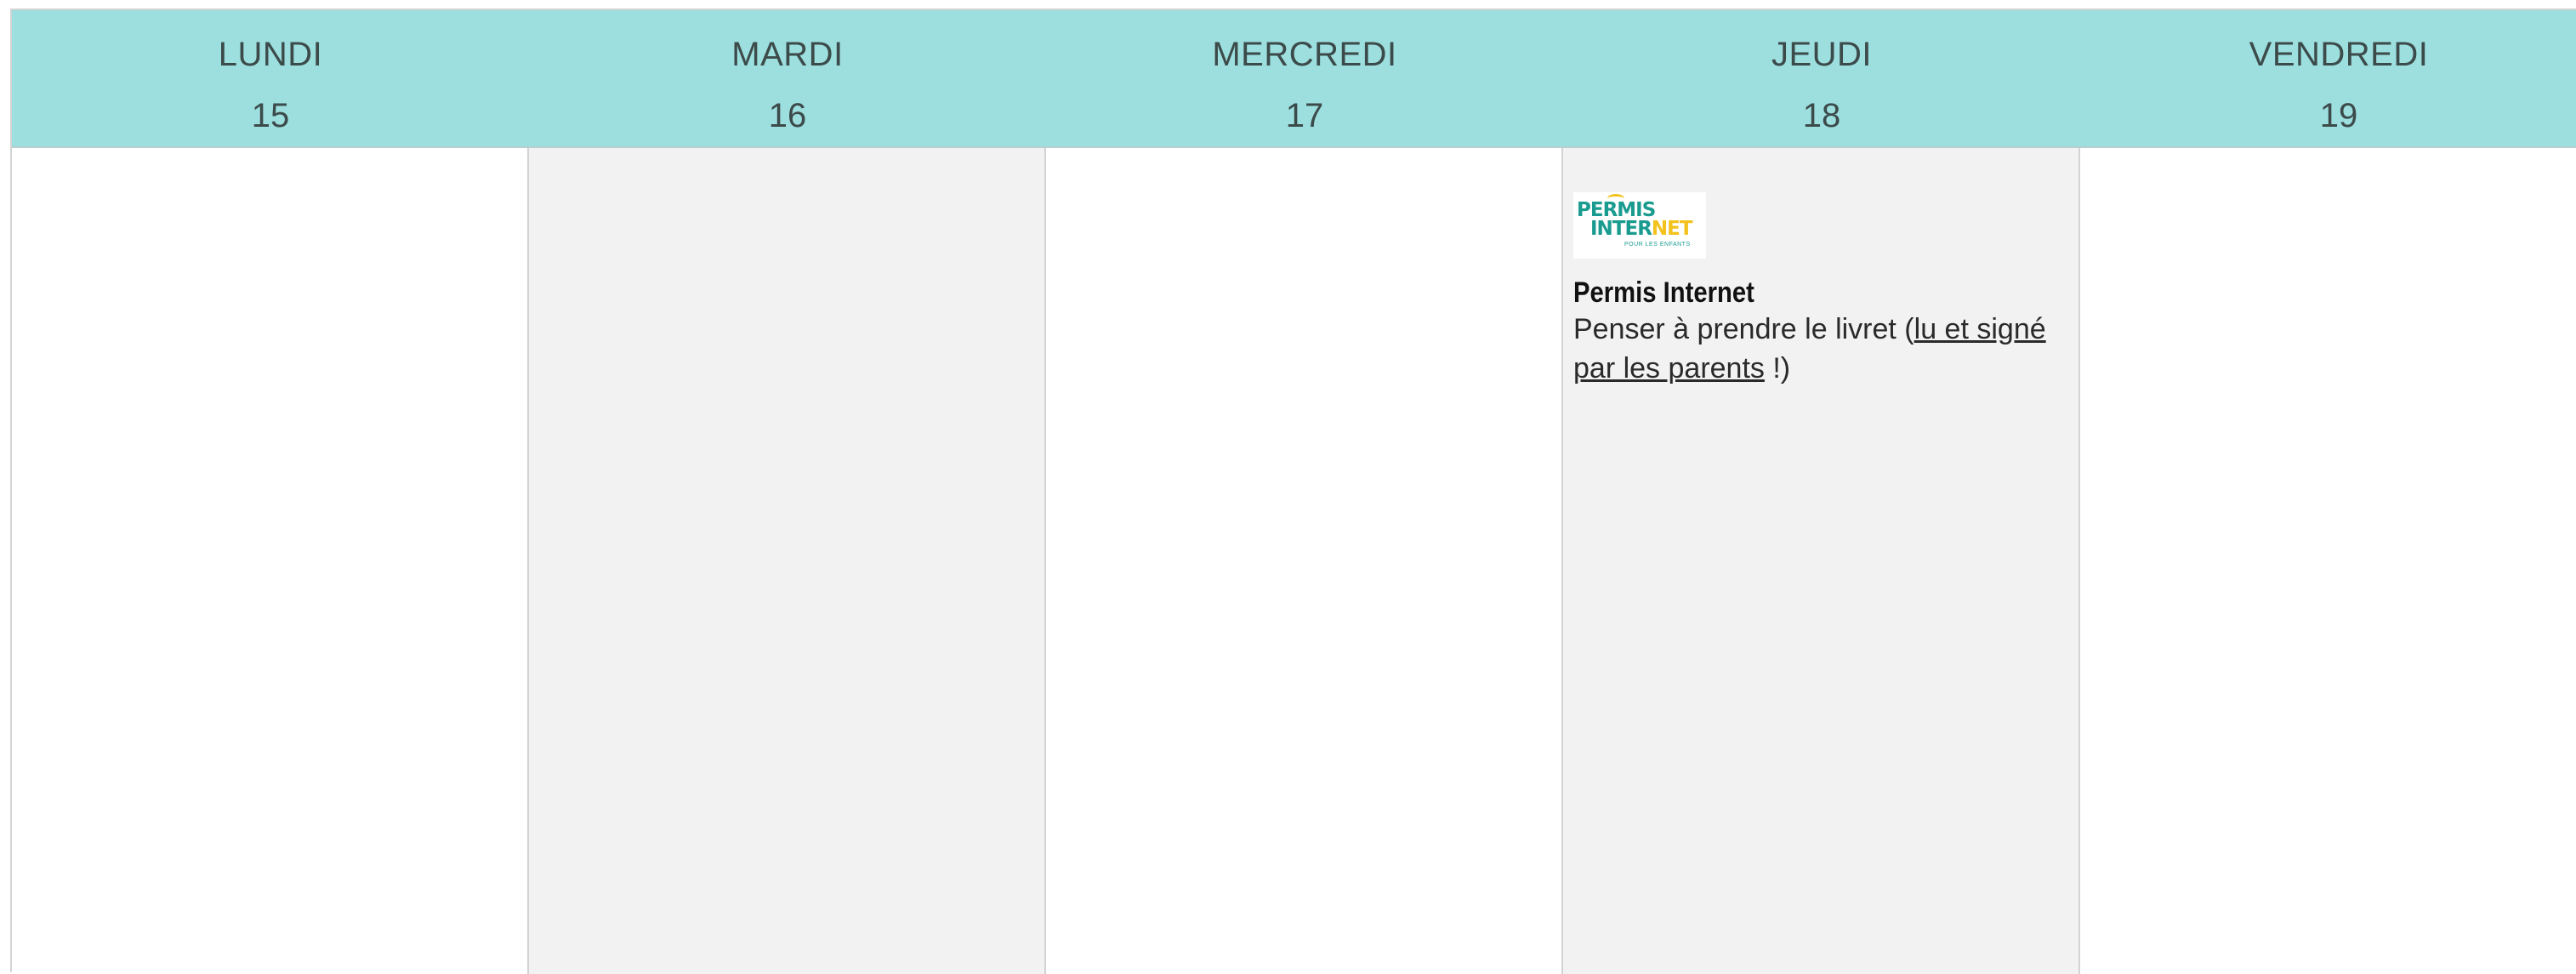 The width and height of the screenshot is (2576, 974). Describe the element at coordinates (787, 79) in the screenshot. I see `day-header-mardi: MARDI 16` at that location.